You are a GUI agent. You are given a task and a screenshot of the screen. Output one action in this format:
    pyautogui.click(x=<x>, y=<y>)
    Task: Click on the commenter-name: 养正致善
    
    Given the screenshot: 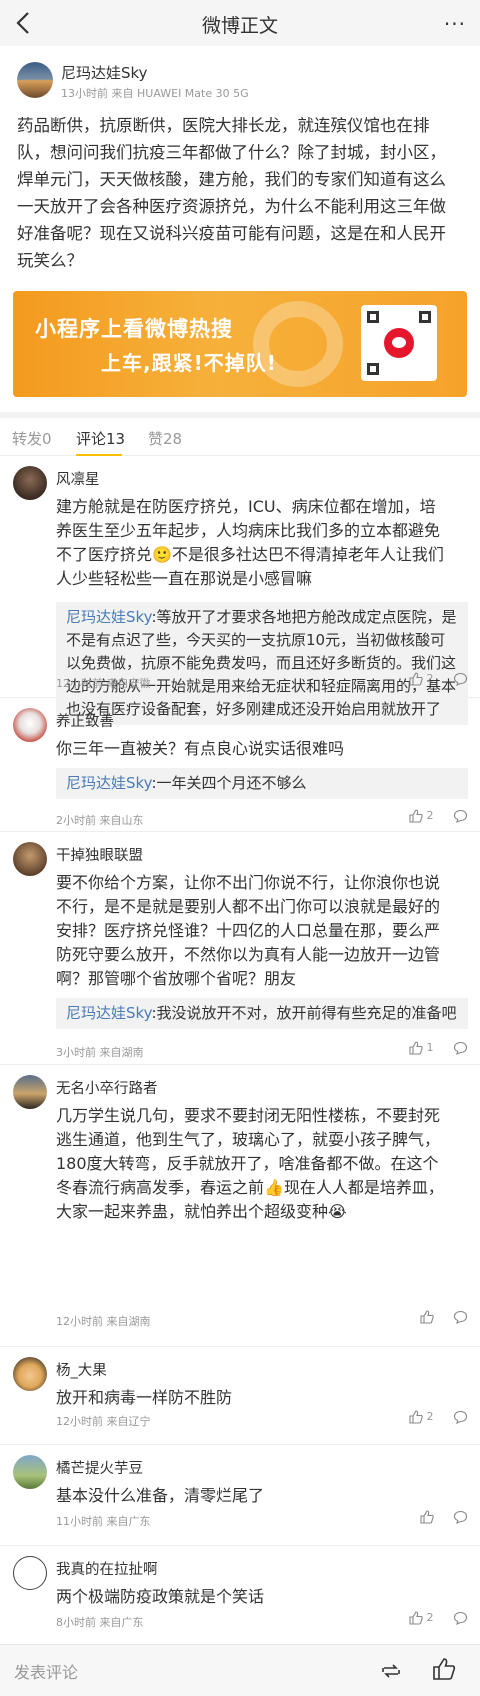 What is the action you would take?
    pyautogui.click(x=85, y=720)
    